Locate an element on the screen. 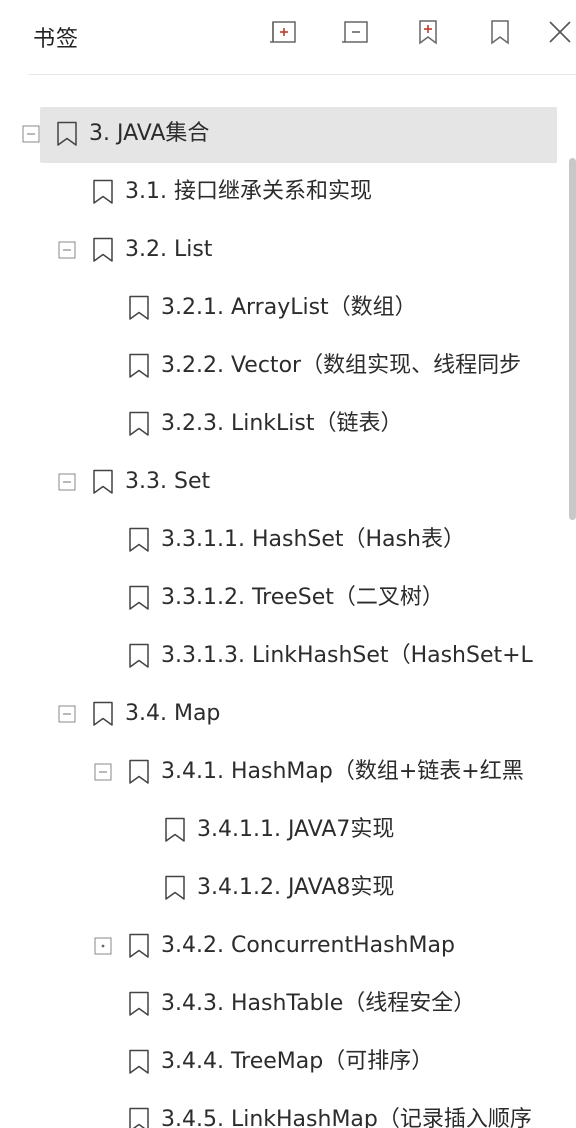 This screenshot has width=576, height=1128. bookmark-row: 3.4. Map is located at coordinates (288, 714).